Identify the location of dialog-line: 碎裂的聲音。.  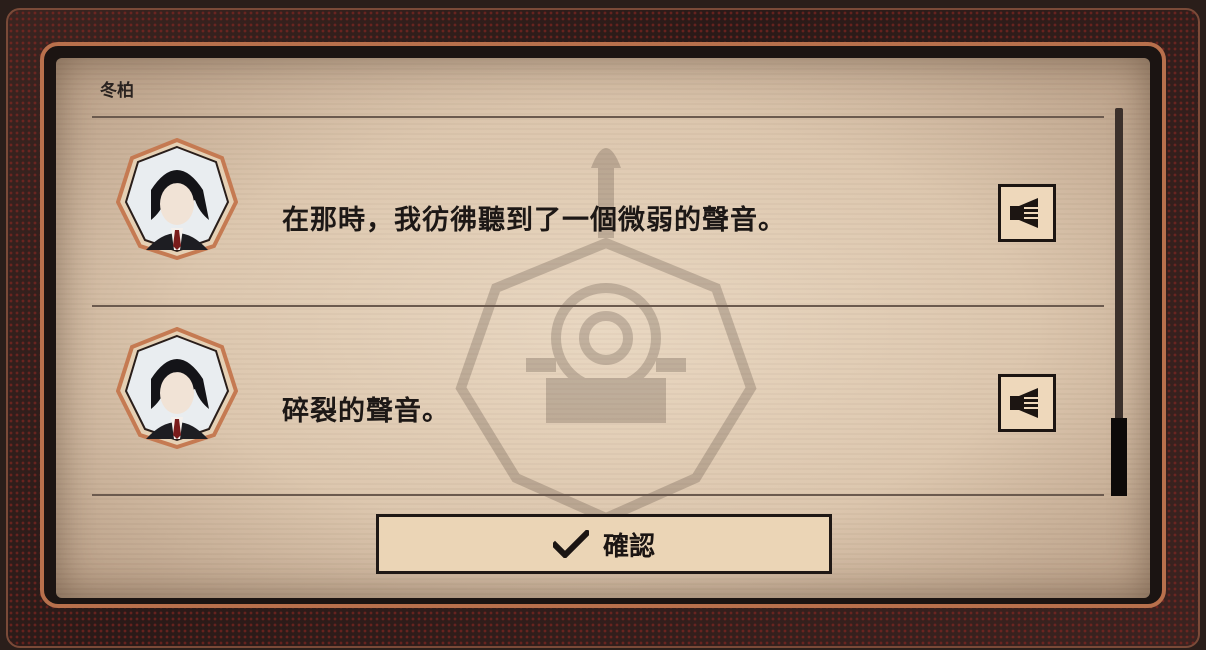
(366, 411).